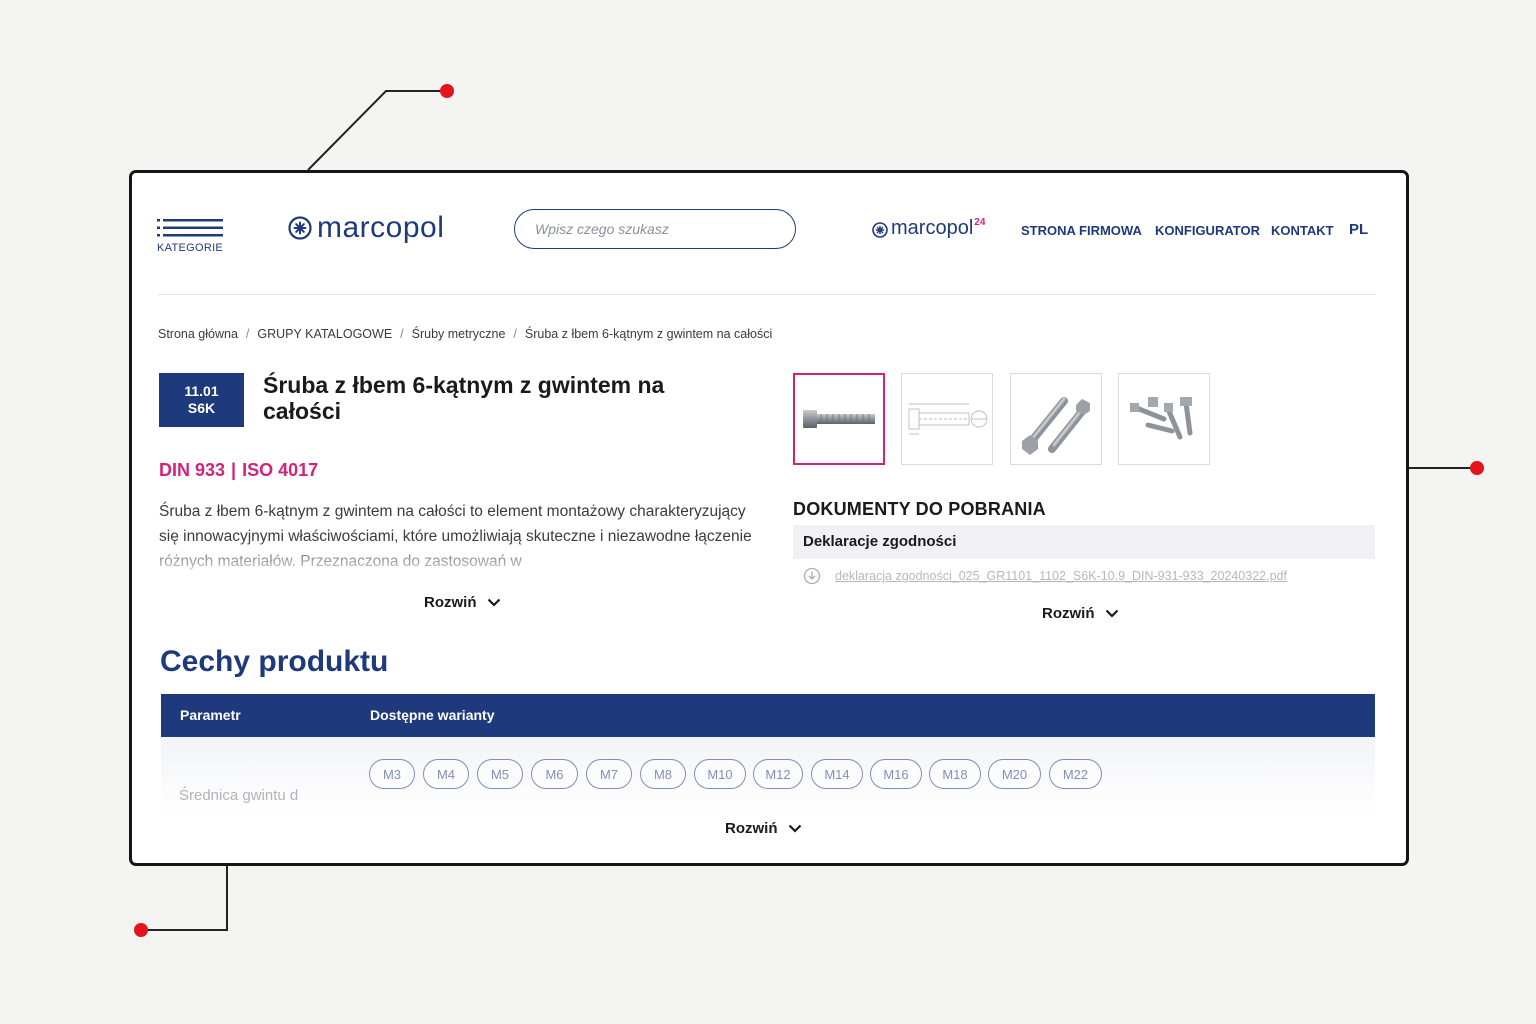 The image size is (1536, 1024). I want to click on product-code-number: 11.01, so click(201, 391).